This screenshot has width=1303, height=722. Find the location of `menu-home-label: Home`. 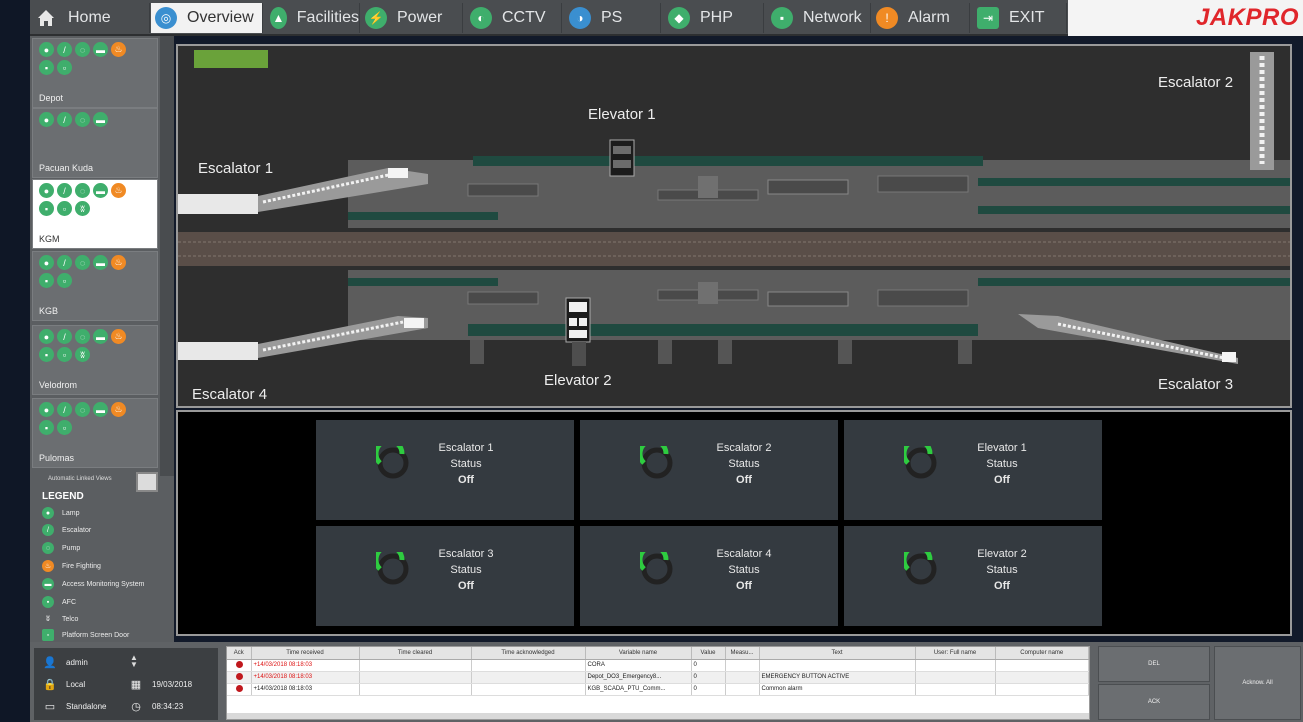

menu-home-label: Home is located at coordinates (89, 17).